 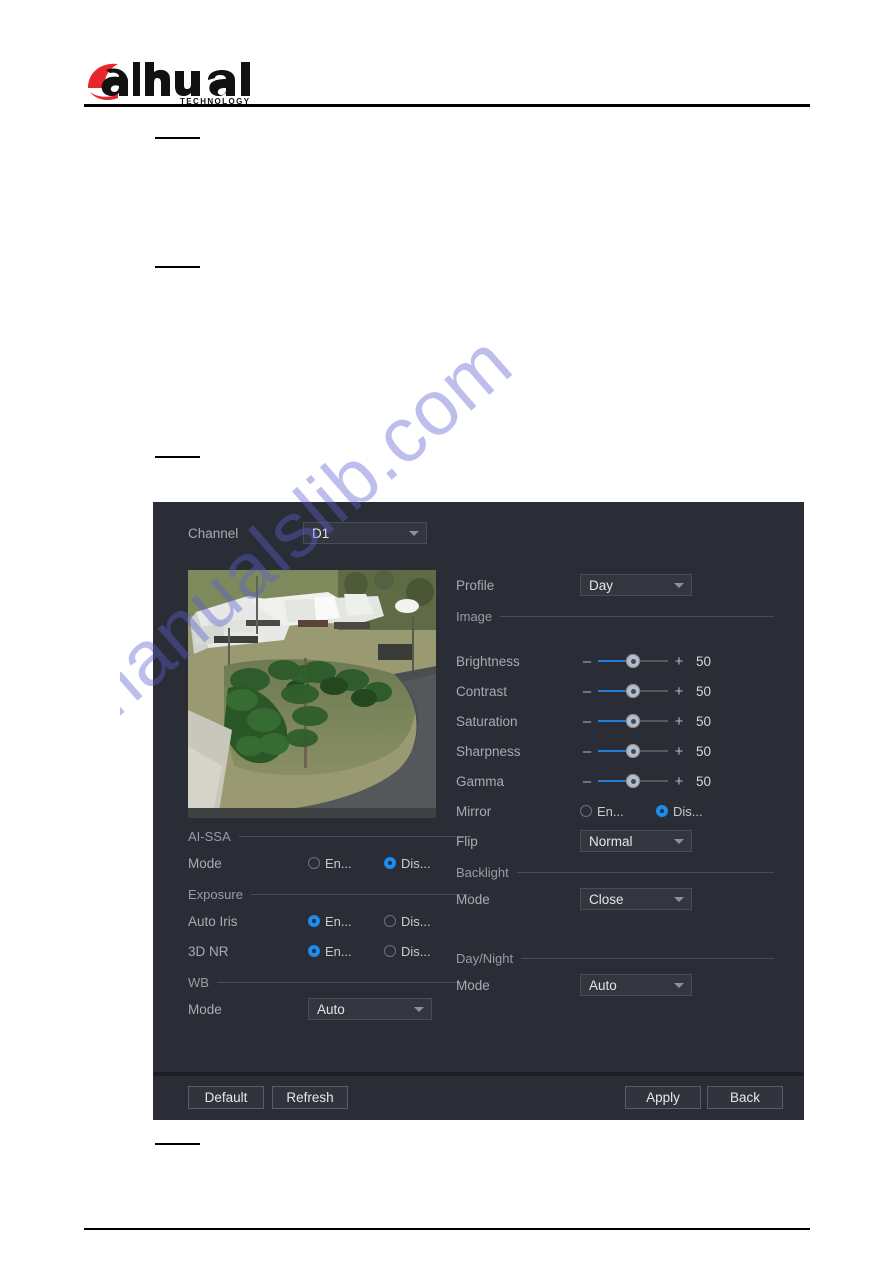 What do you see at coordinates (312, 694) in the screenshot?
I see `camera-preview` at bounding box center [312, 694].